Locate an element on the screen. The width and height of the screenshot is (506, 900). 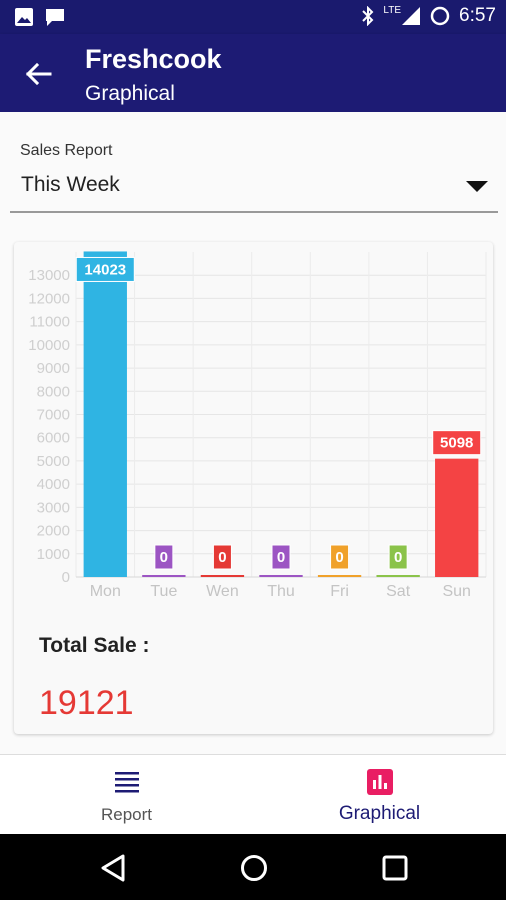
y-tick-label: 13000 is located at coordinates (49, 275).